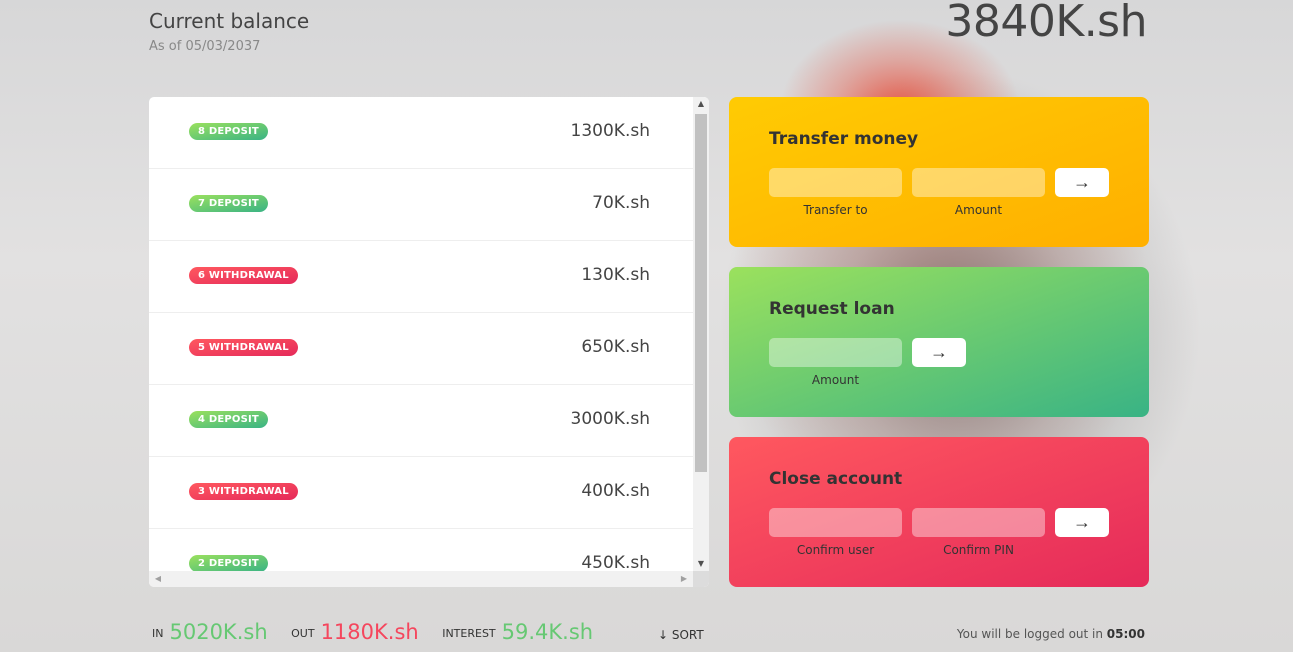 This screenshot has width=1293, height=652. I want to click on movement-type-badge: 5 withdrawal, so click(243, 347).